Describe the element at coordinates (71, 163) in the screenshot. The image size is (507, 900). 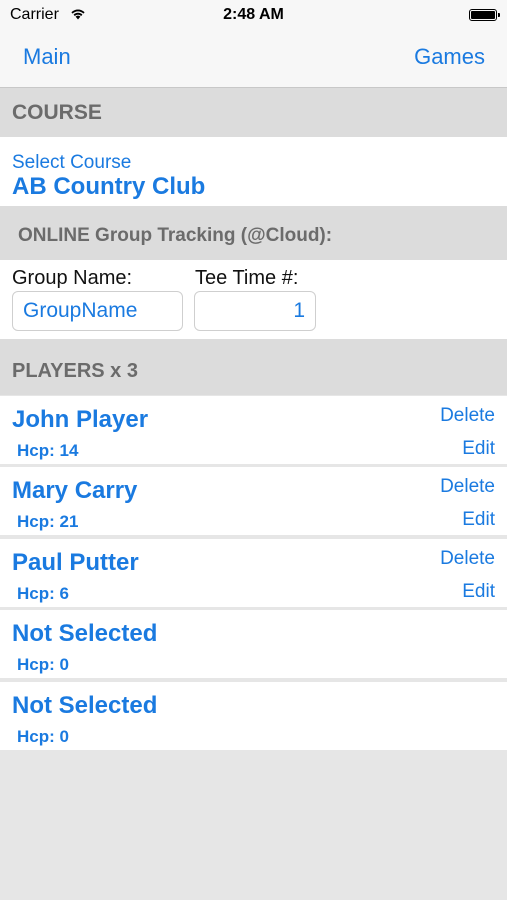
I see `select-course-link: Select Course` at that location.